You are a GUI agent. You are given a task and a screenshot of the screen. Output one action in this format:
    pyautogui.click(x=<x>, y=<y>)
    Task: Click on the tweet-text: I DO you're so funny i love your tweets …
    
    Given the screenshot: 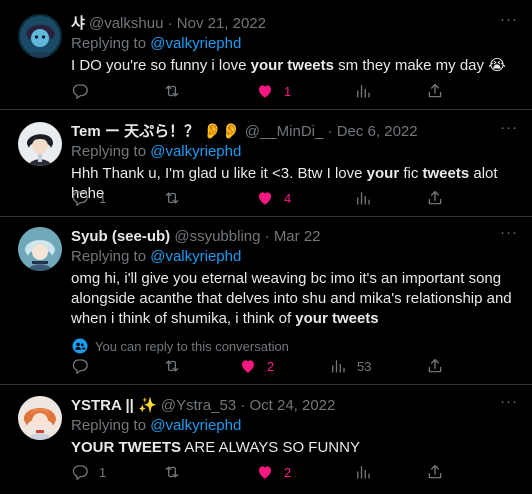 What is the action you would take?
    pyautogui.click(x=294, y=66)
    